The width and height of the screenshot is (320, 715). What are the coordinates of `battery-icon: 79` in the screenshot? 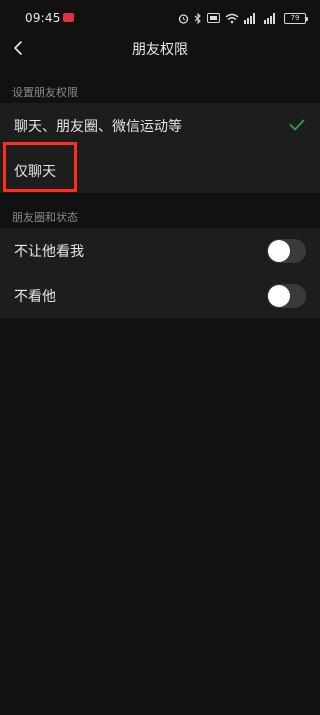 It's located at (296, 18).